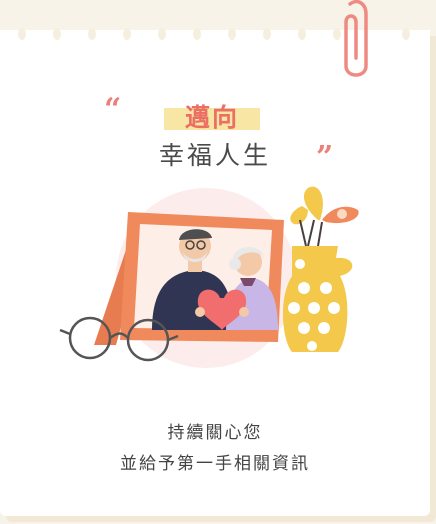 The image size is (436, 524). I want to click on flower-vase-illustration, so click(320, 269).